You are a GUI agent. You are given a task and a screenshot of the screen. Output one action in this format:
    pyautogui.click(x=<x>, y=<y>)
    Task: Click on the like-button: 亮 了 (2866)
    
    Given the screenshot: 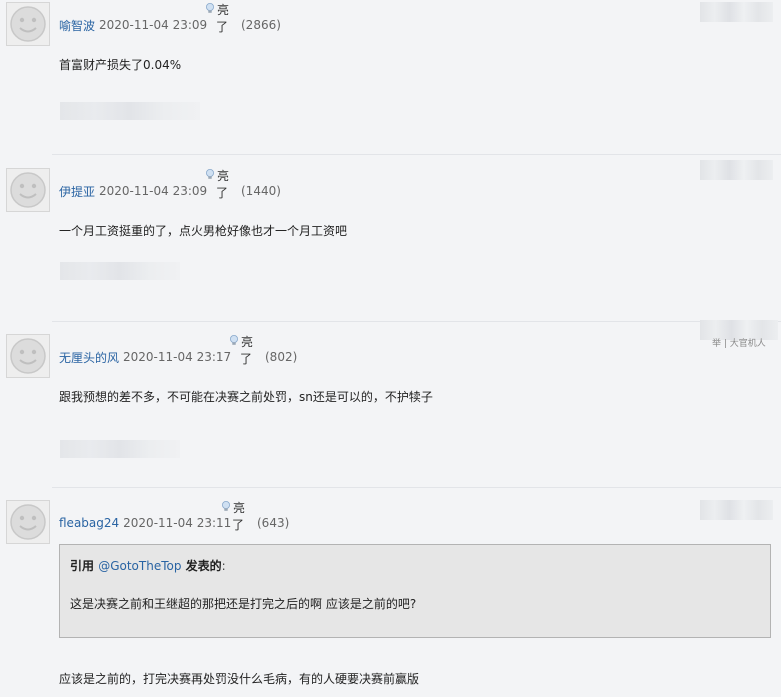 What is the action you would take?
    pyautogui.click(x=244, y=19)
    